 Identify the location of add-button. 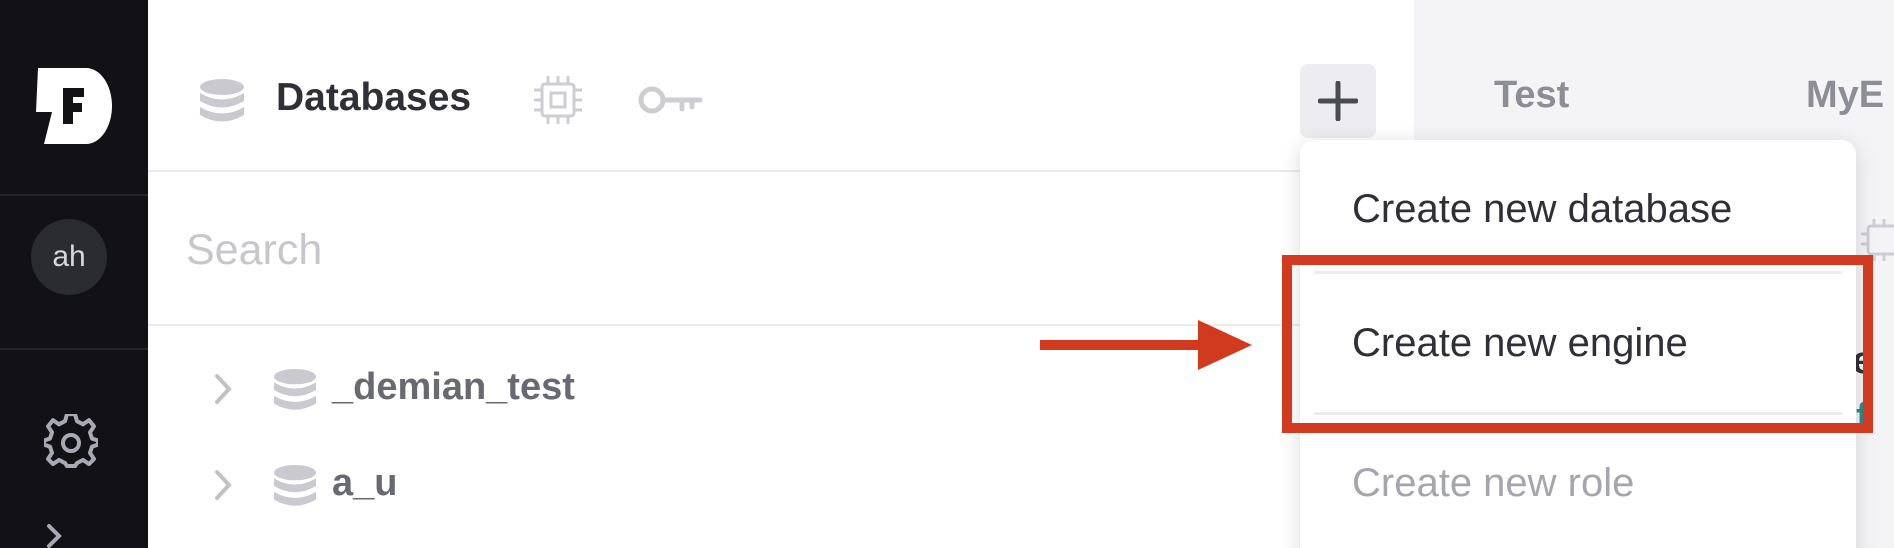
(1338, 101).